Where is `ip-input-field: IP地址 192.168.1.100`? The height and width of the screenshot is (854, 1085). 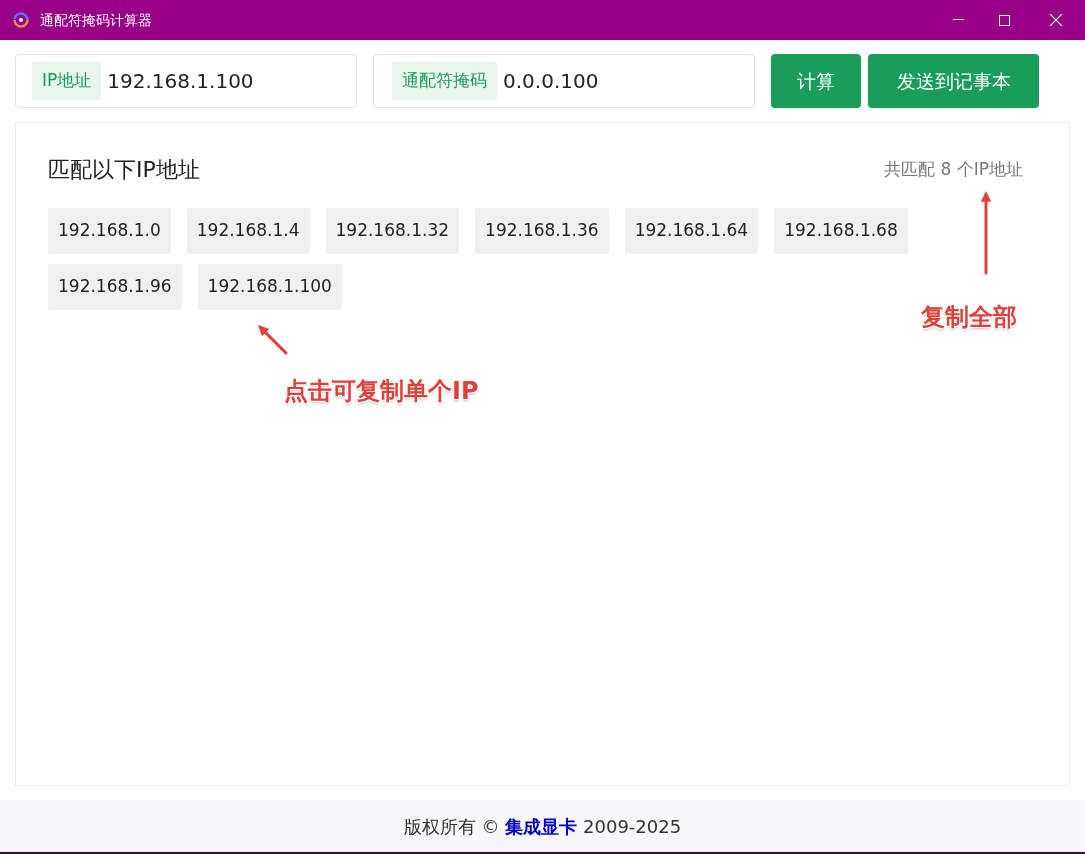 ip-input-field: IP地址 192.168.1.100 is located at coordinates (186, 81).